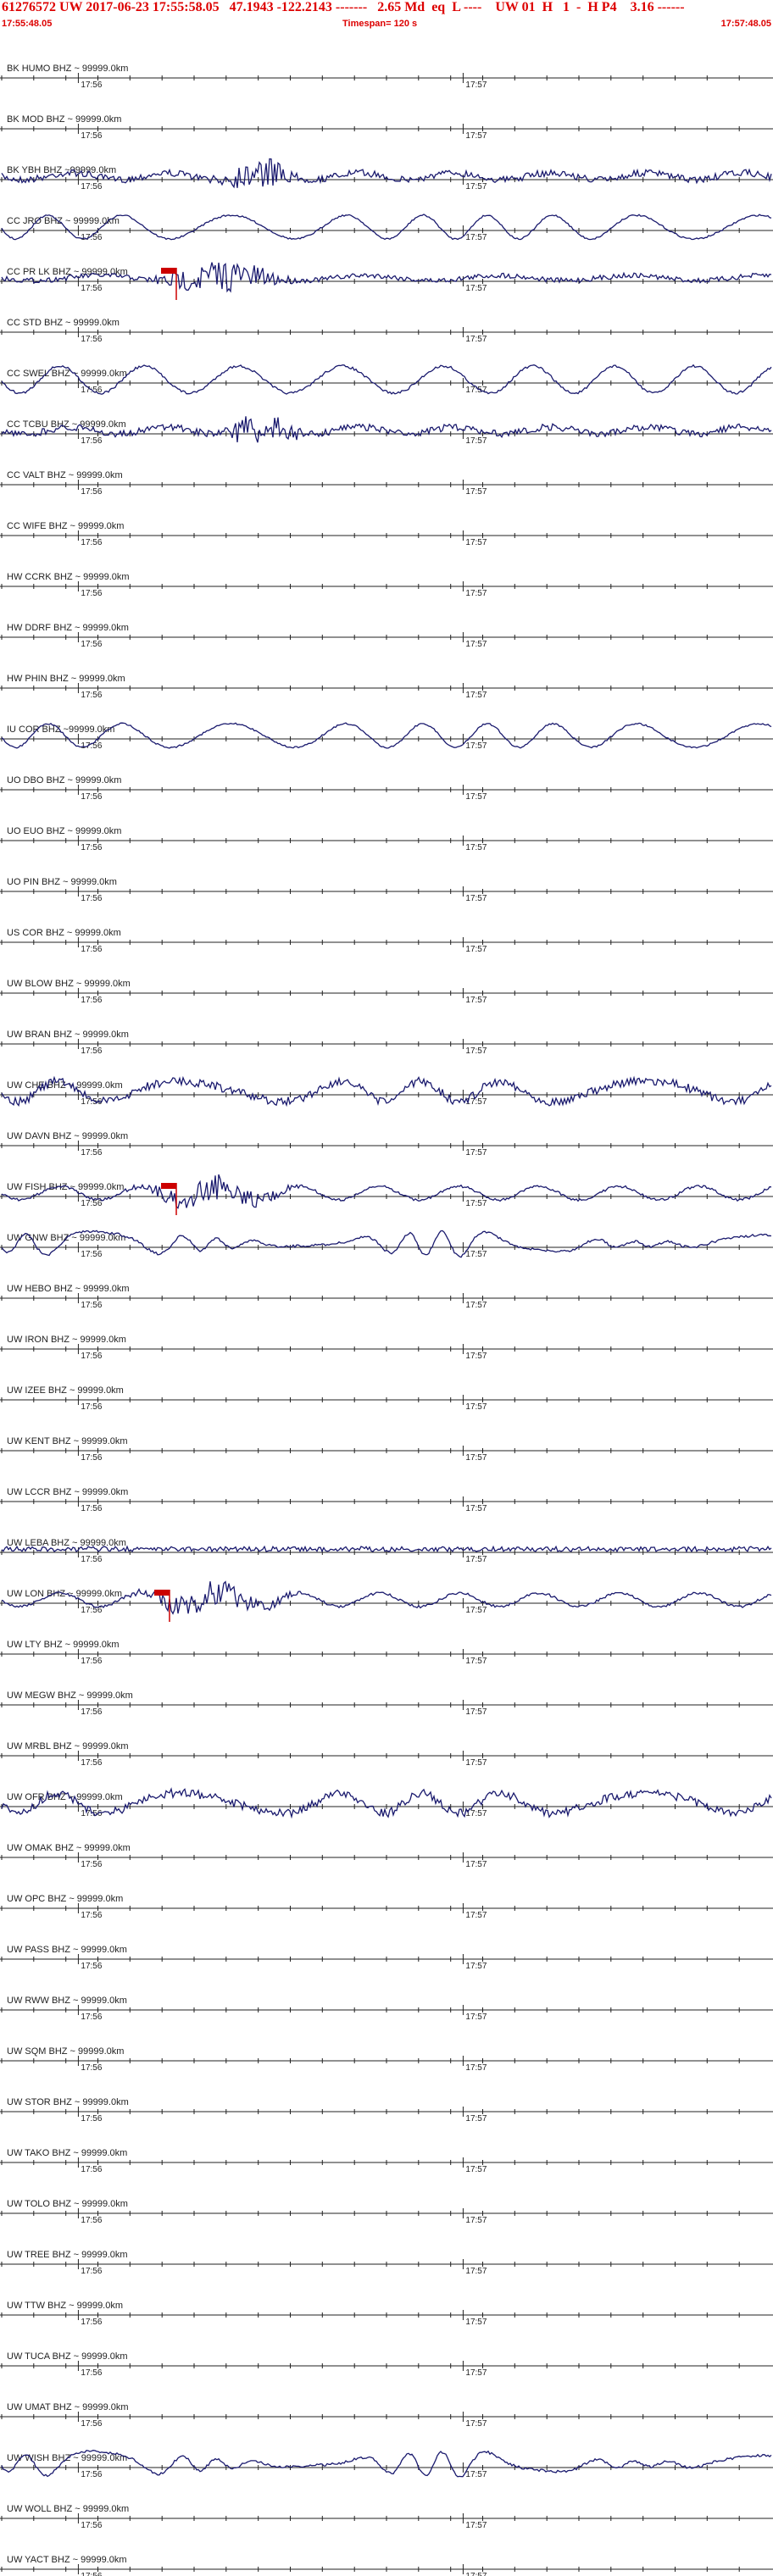  What do you see at coordinates (67, 2356) in the screenshot?
I see `channel-label: UW TUCA BHZ ~ 99999.0km` at bounding box center [67, 2356].